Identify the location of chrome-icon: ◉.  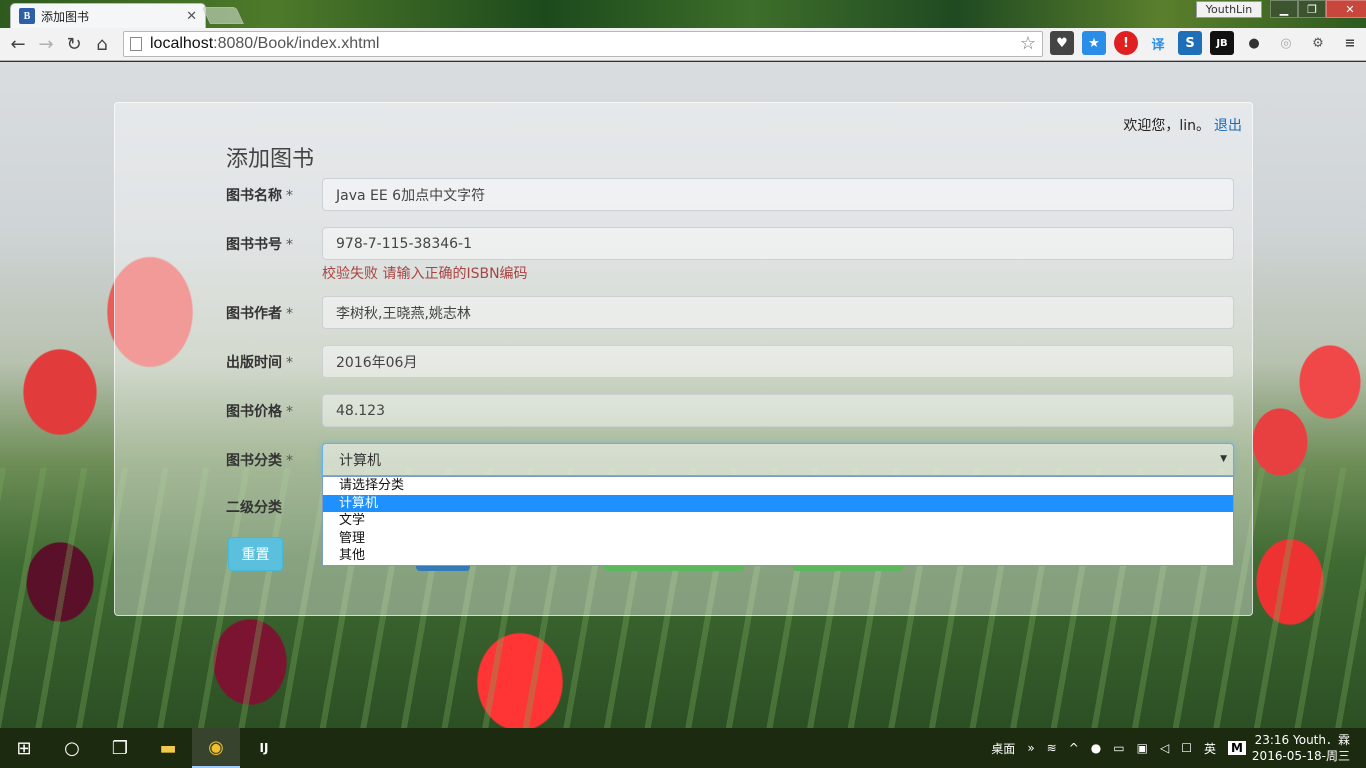
(216, 748).